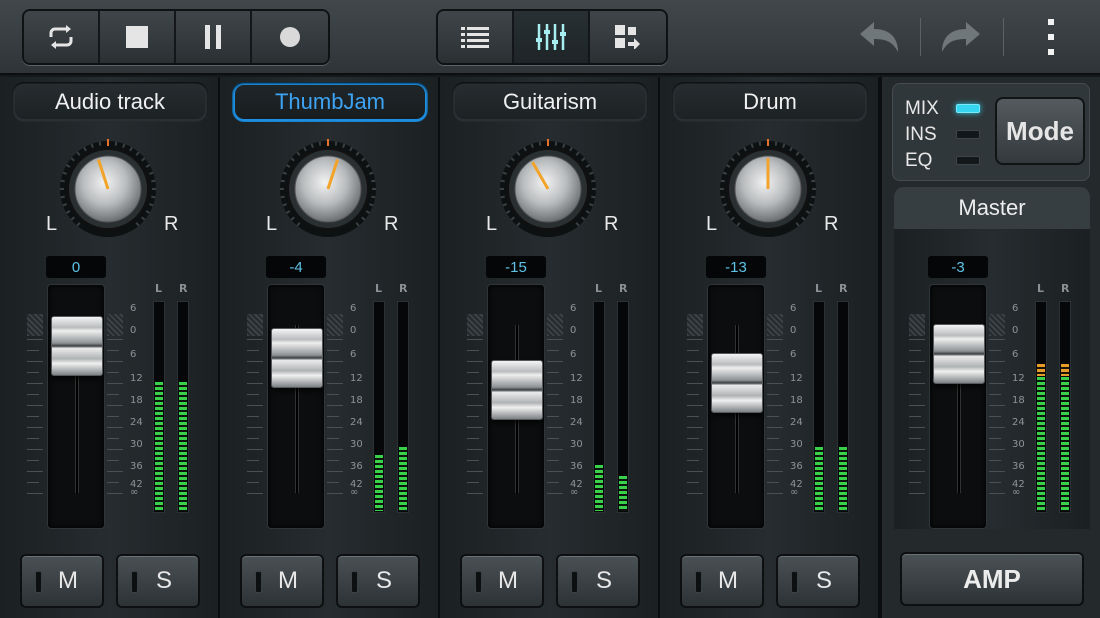  What do you see at coordinates (879, 37) in the screenshot?
I see `undo-button` at bounding box center [879, 37].